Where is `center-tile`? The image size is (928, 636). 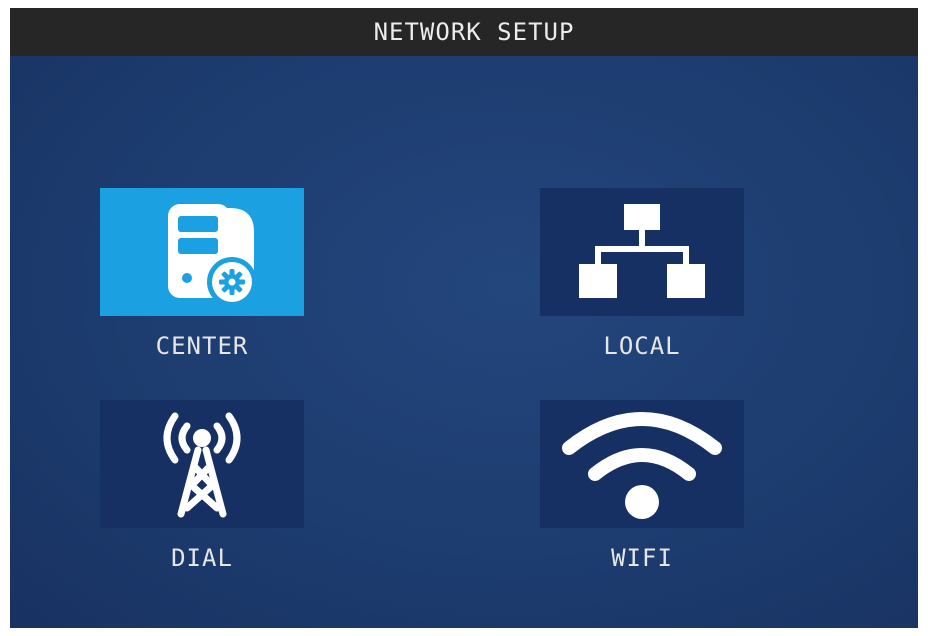 center-tile is located at coordinates (202, 252).